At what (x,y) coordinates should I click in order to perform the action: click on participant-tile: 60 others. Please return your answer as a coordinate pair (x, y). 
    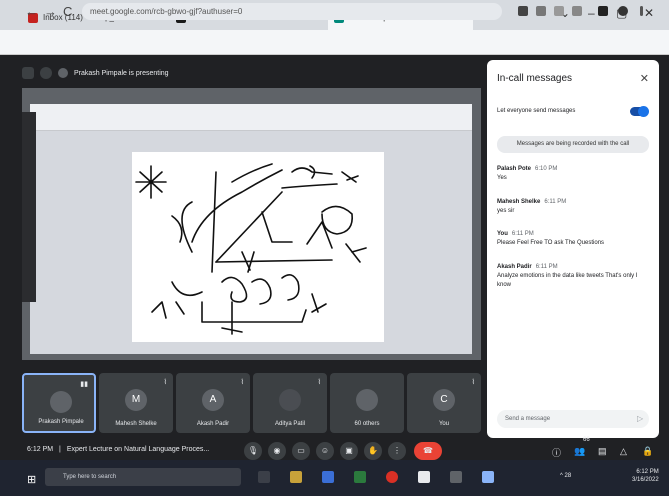
    Looking at the image, I should click on (367, 403).